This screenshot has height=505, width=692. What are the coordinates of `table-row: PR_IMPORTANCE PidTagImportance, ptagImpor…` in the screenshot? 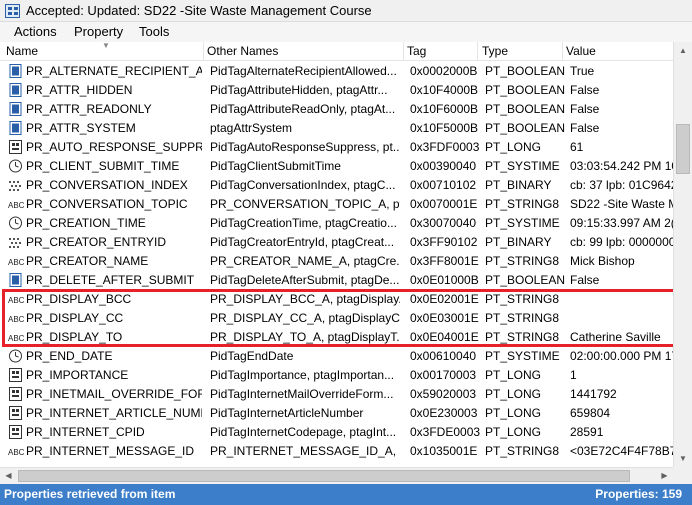 It's located at (336, 374).